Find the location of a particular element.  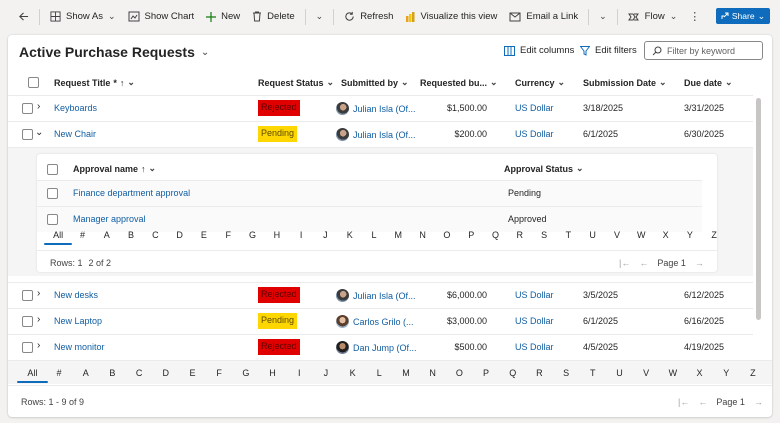

jumpbar-letter: U is located at coordinates (619, 373).